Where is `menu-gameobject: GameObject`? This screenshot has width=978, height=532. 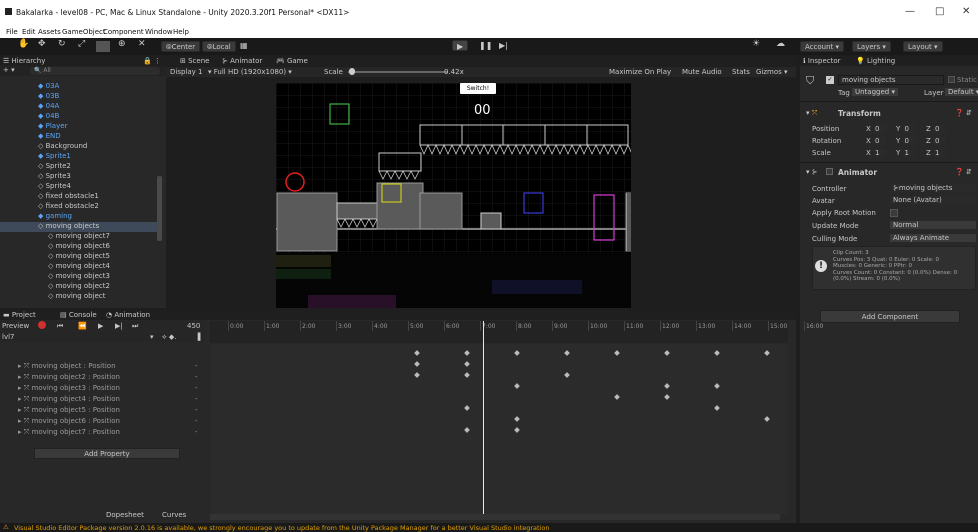 menu-gameobject: GameObject is located at coordinates (84, 32).